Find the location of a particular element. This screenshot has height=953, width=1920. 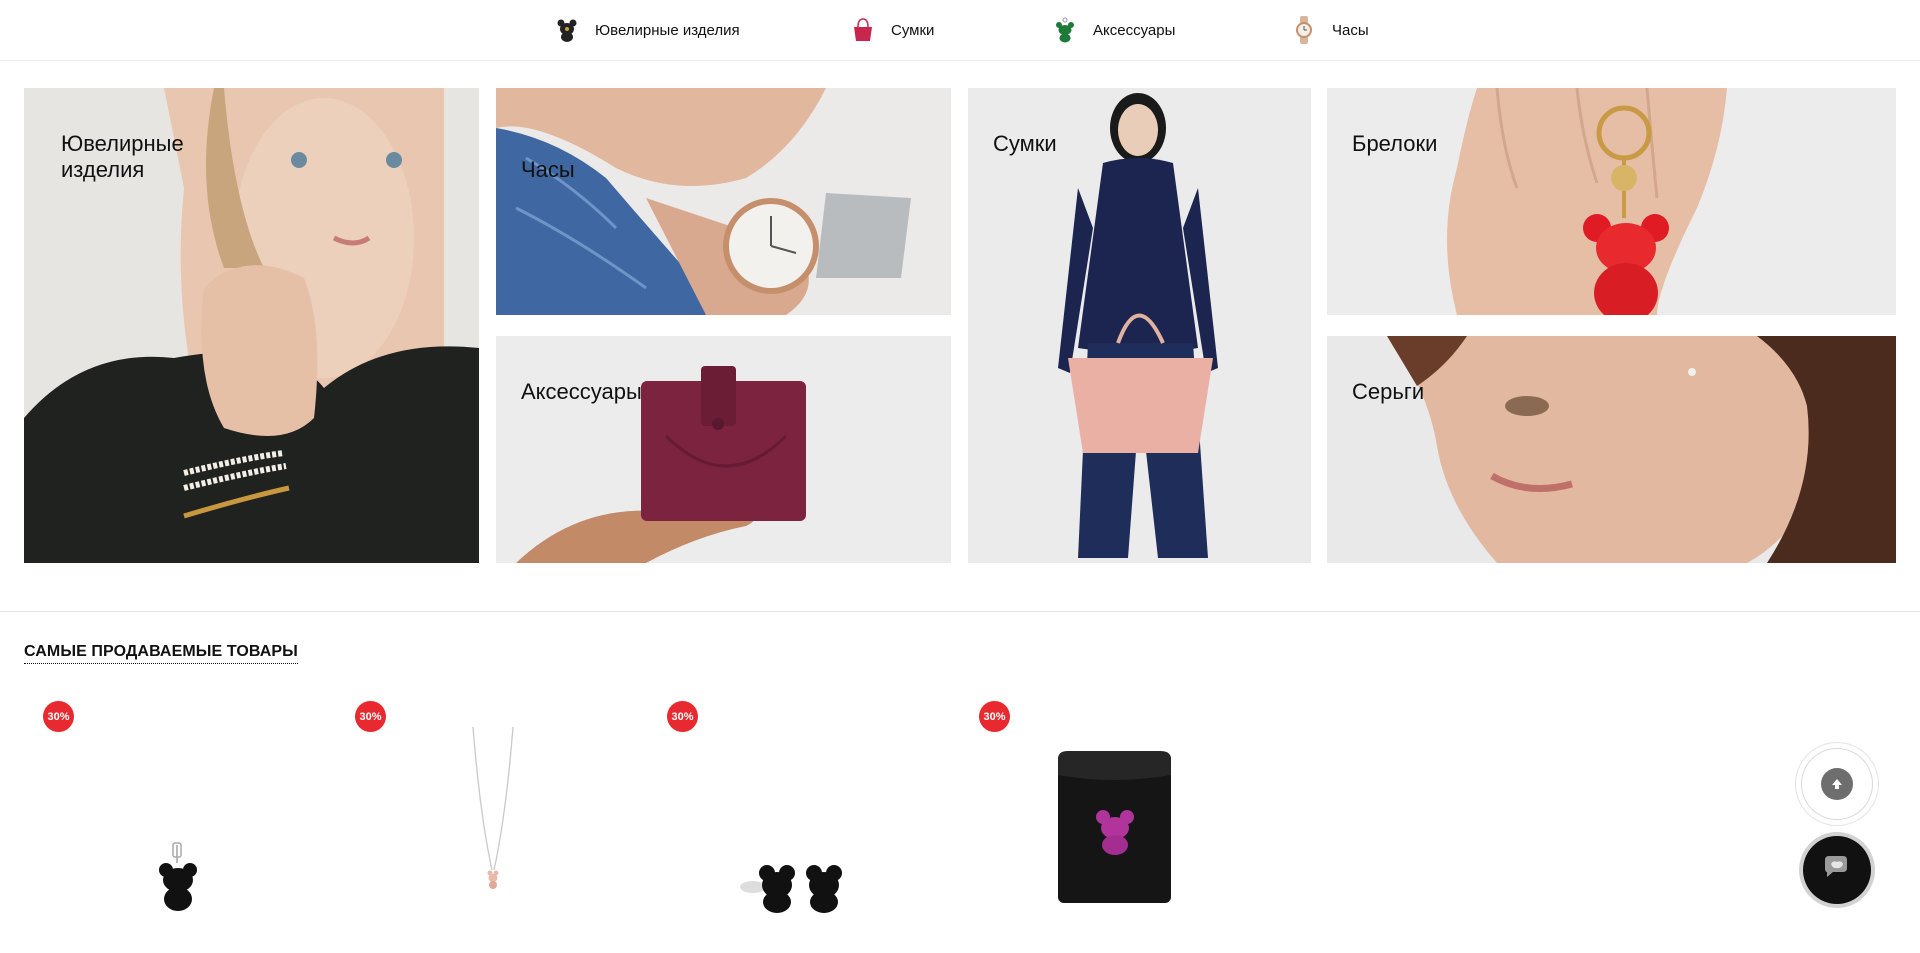

tile-accessories: Аксессуары is located at coordinates (723, 449).